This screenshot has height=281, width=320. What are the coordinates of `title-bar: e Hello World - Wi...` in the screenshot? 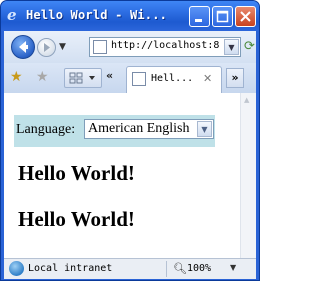 It's located at (130, 16).